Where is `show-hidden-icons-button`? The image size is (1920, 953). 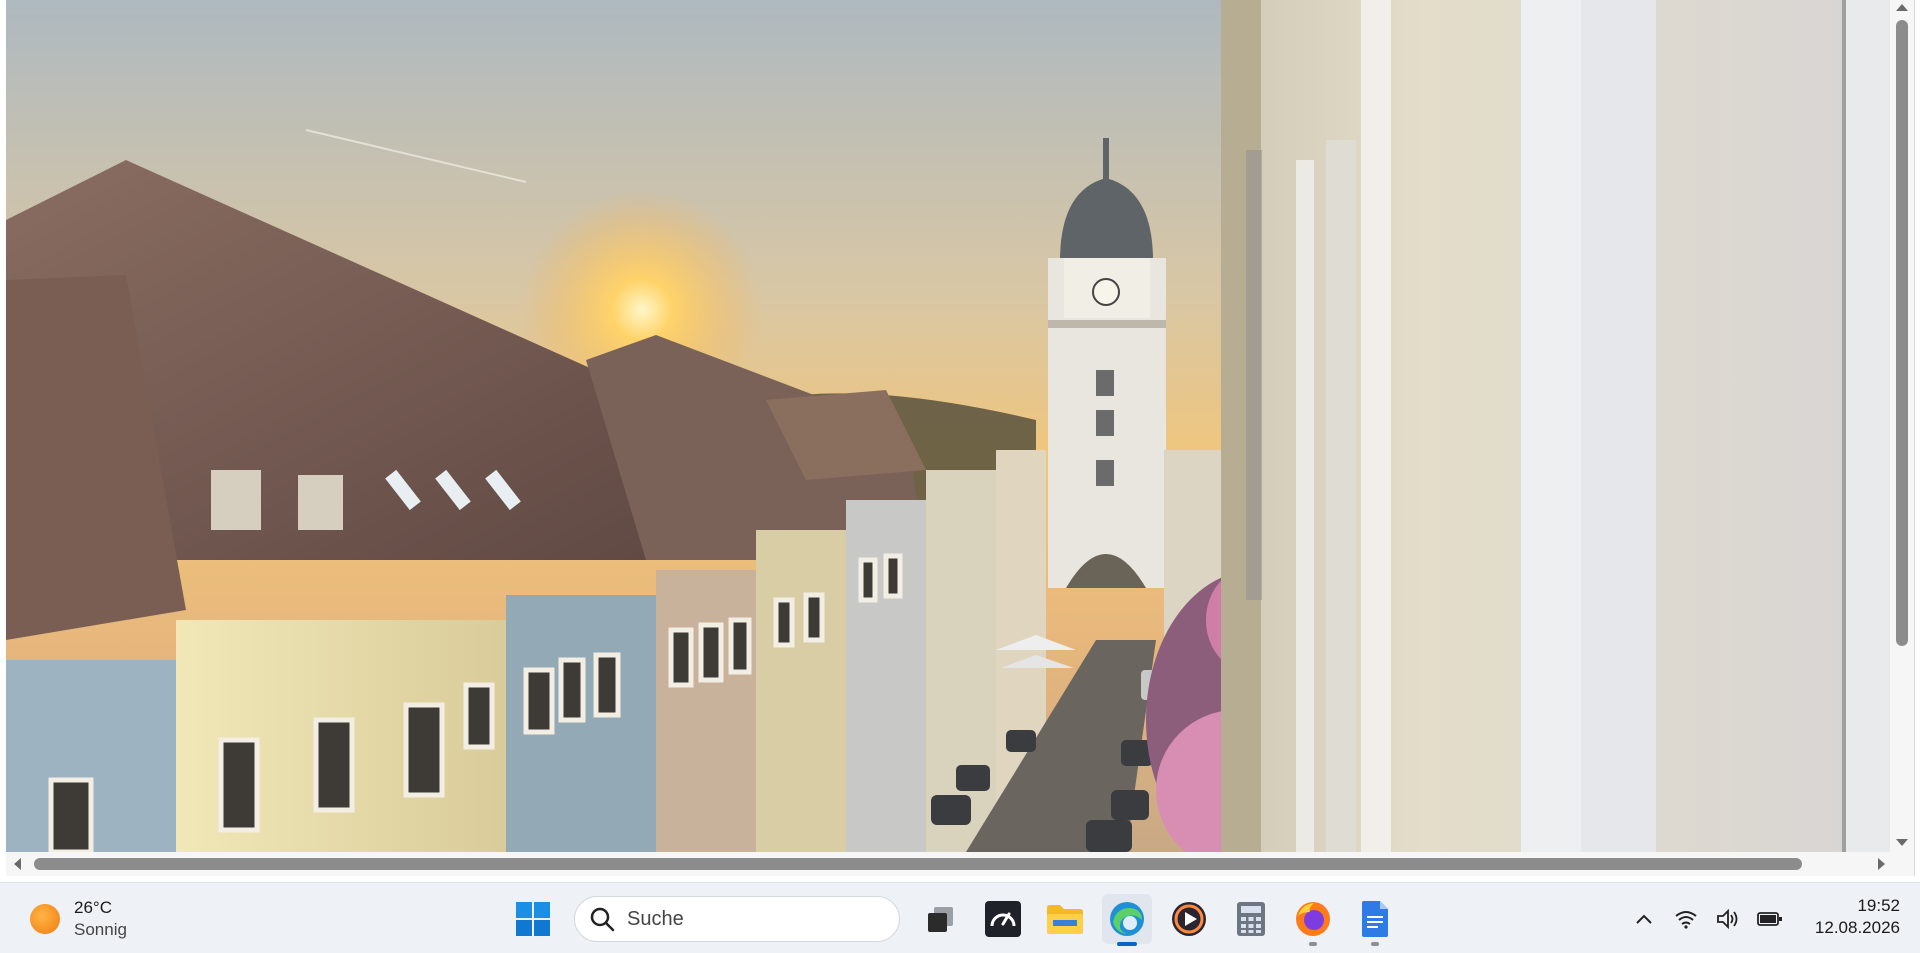
show-hidden-icons-button is located at coordinates (1644, 919).